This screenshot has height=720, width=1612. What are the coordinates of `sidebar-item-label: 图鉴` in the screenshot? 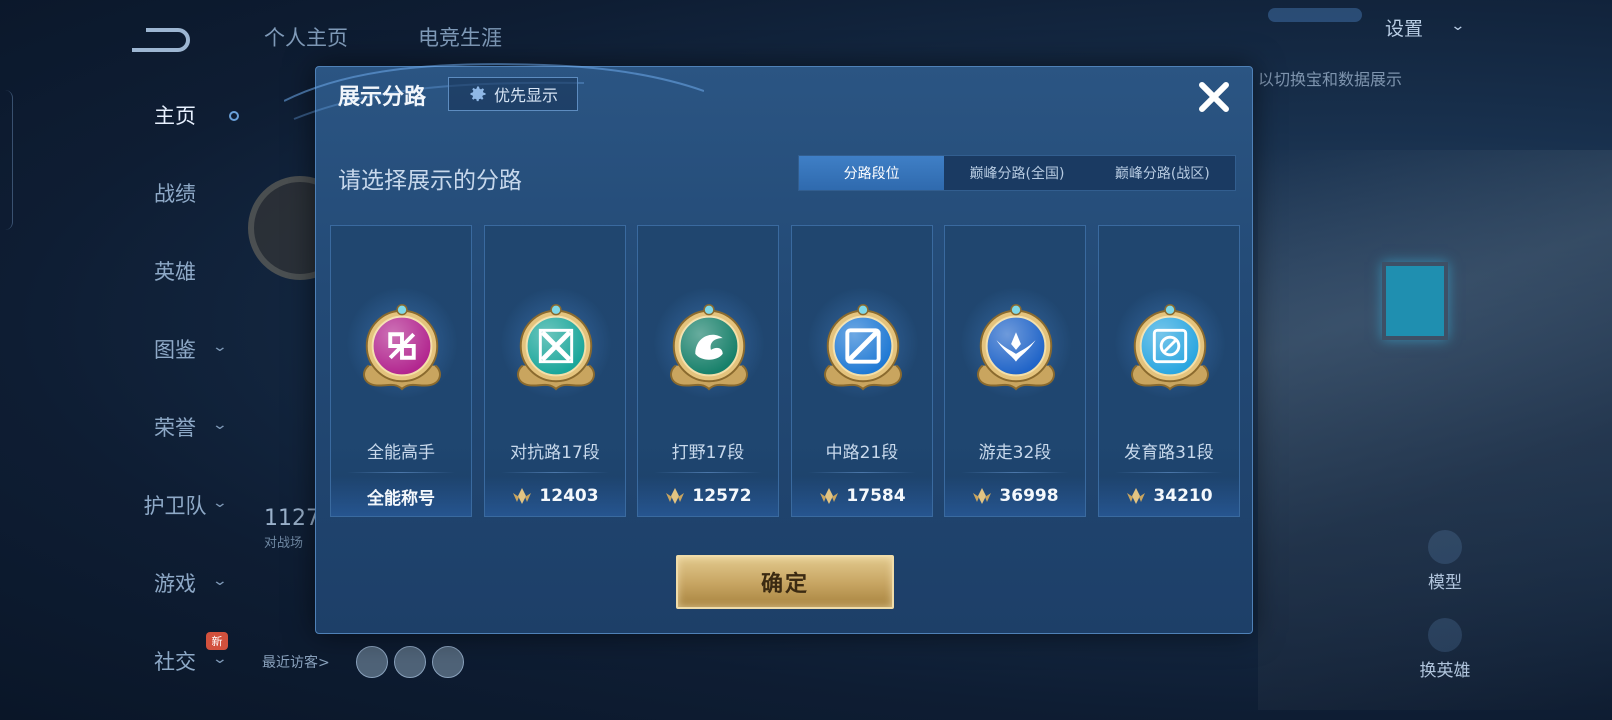 It's located at (175, 350).